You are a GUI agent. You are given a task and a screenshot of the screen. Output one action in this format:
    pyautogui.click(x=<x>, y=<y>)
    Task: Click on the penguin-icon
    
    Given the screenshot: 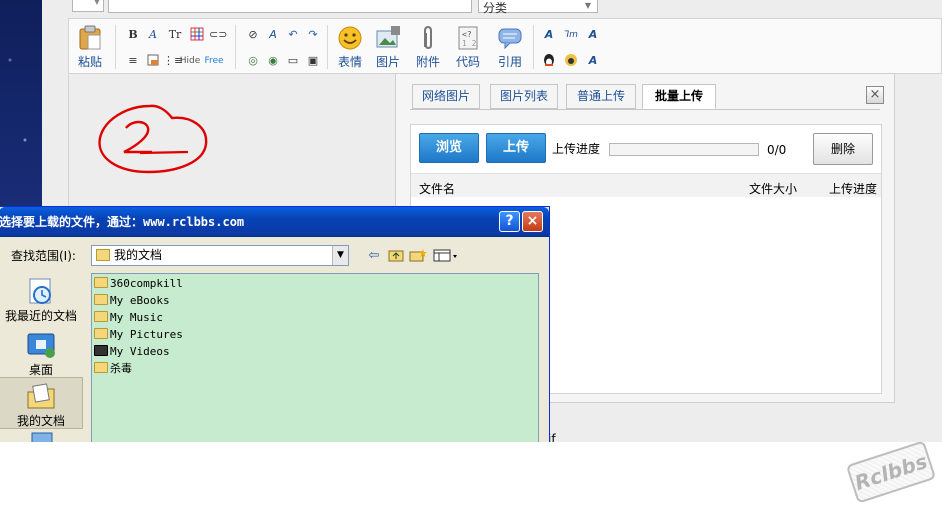 What is the action you would take?
    pyautogui.click(x=549, y=60)
    